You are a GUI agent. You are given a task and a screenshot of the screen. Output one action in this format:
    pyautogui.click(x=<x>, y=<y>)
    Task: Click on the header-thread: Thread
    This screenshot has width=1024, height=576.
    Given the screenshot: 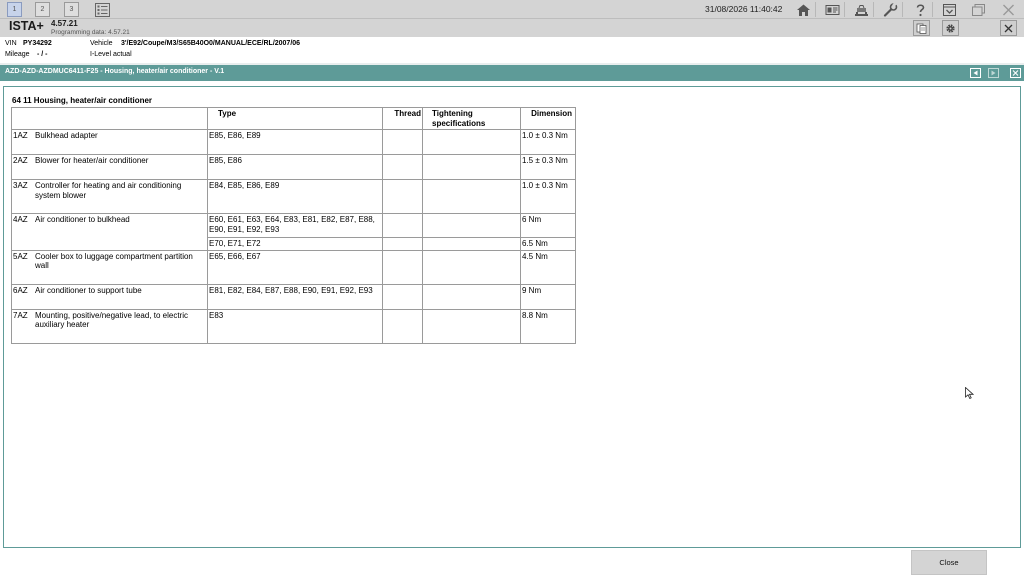 What is the action you would take?
    pyautogui.click(x=402, y=118)
    